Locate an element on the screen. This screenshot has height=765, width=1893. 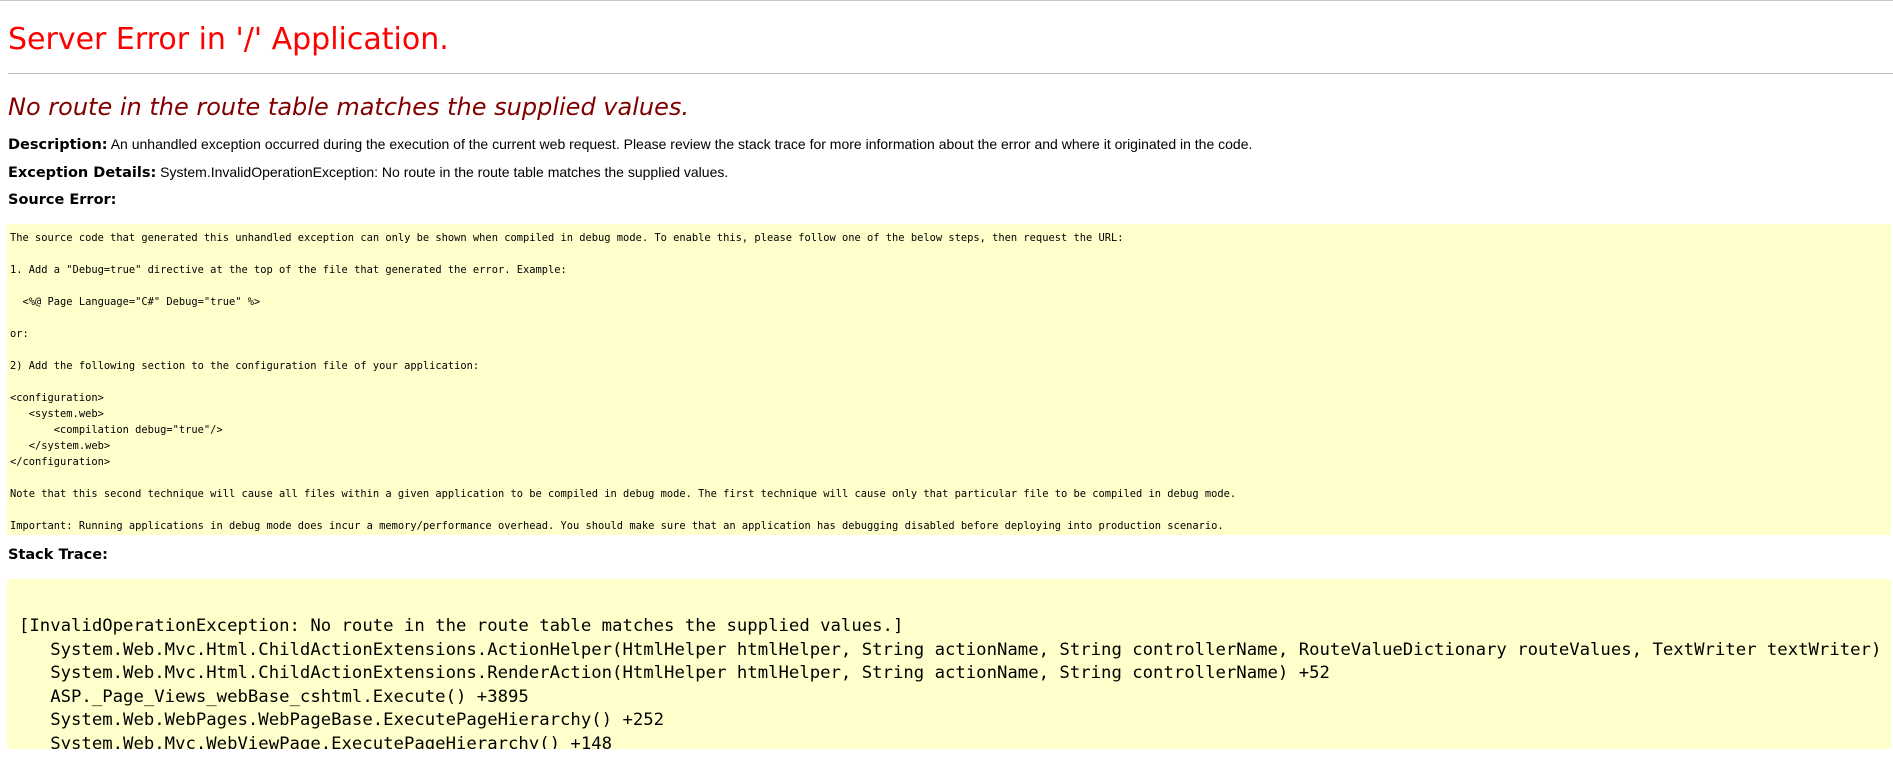
title-divider is located at coordinates (950, 73).